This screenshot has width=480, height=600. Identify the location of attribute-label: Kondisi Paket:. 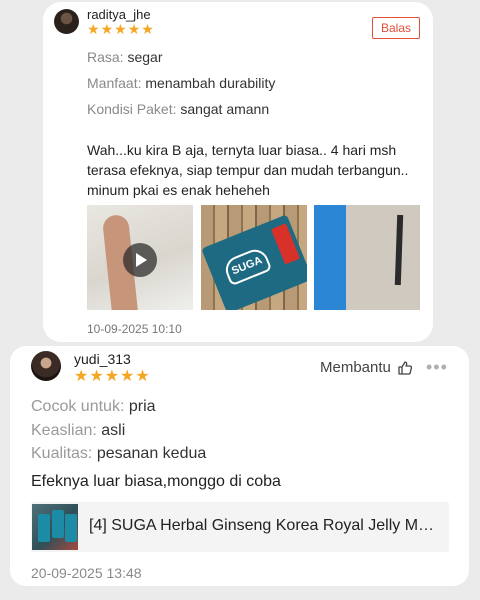
(132, 109).